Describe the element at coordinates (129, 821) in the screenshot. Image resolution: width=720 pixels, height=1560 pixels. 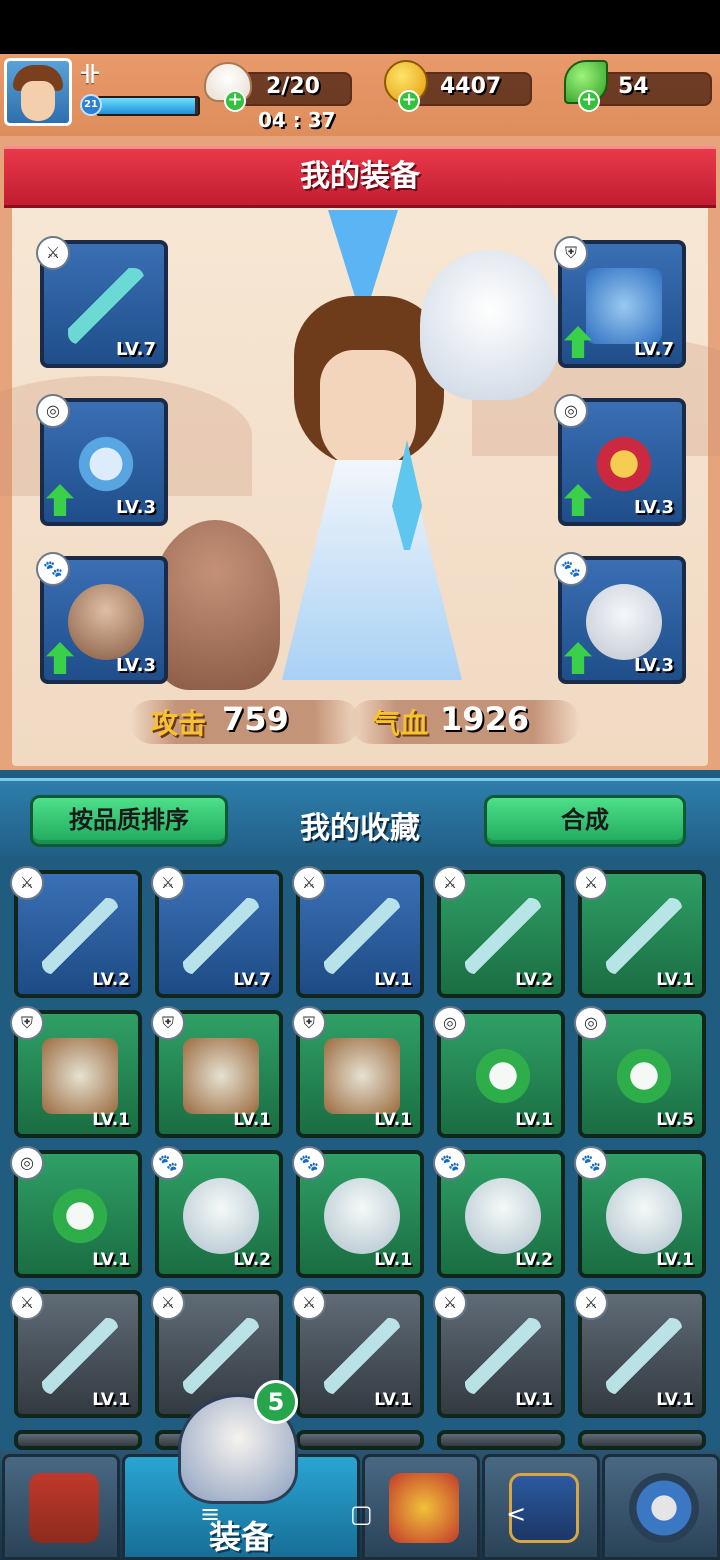
I see `sort-by-quality-button: 按品质排序` at that location.